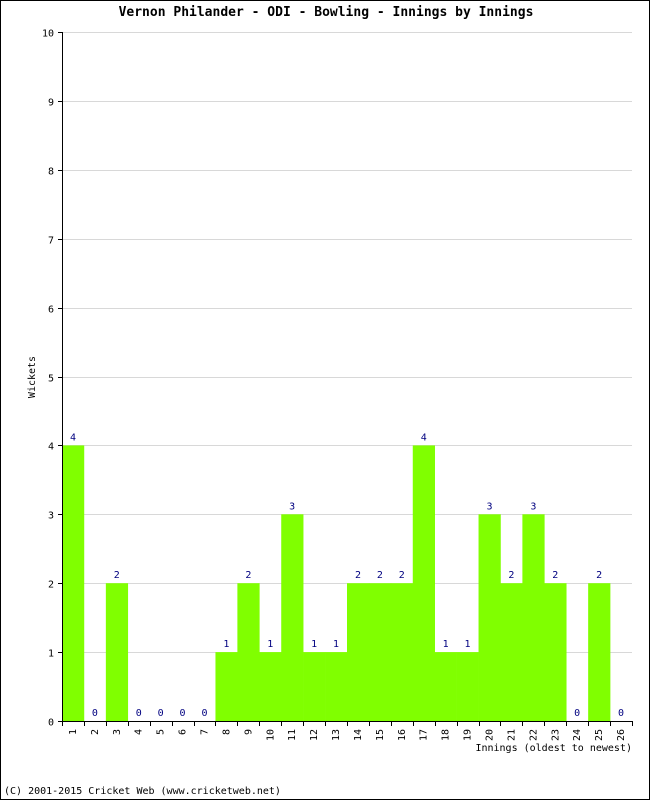 The image size is (650, 800). Describe the element at coordinates (161, 732) in the screenshot. I see `x-tick-label: 5` at that location.